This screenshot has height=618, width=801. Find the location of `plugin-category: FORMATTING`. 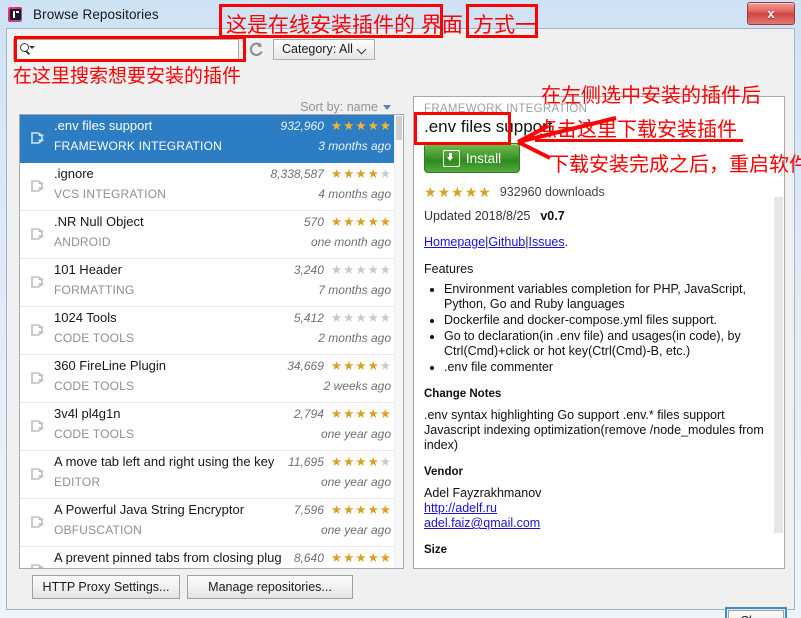

plugin-category: FORMATTING is located at coordinates (94, 290).